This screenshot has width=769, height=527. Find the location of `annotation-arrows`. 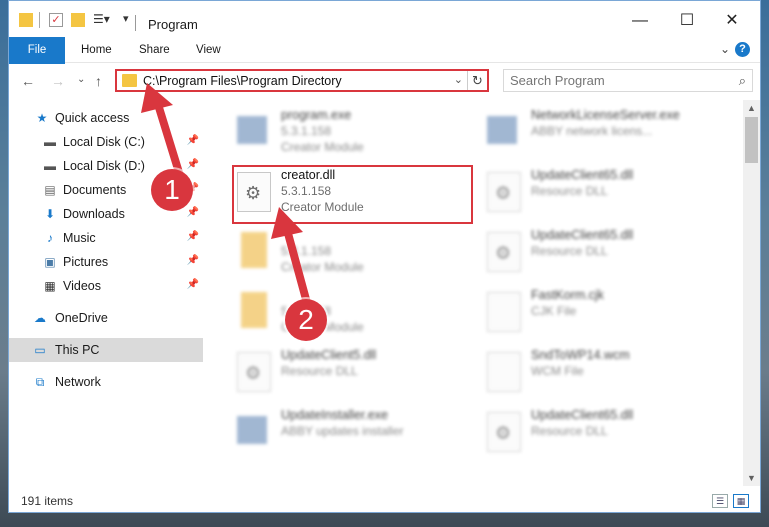

annotation-arrows is located at coordinates (226, 195).